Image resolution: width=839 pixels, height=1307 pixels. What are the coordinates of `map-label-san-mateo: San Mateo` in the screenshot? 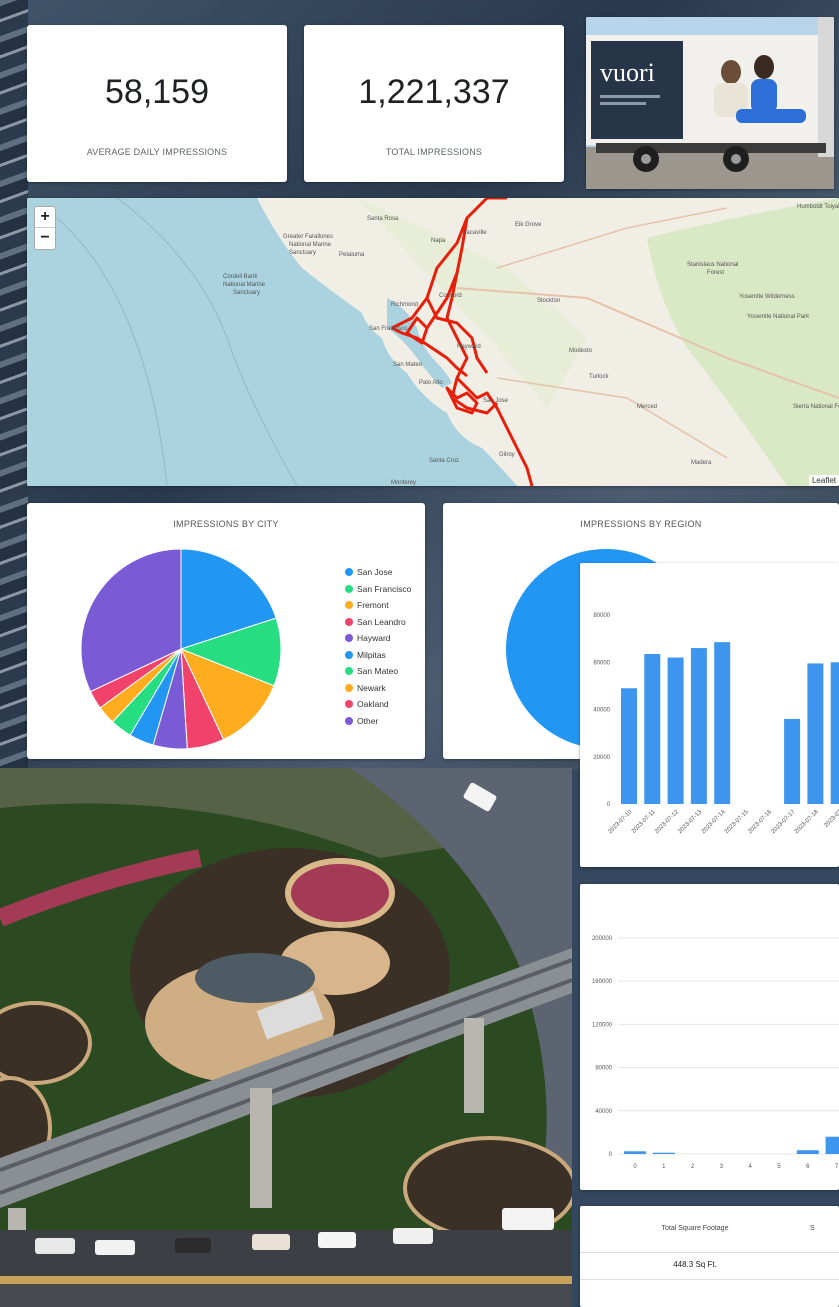 It's located at (408, 365).